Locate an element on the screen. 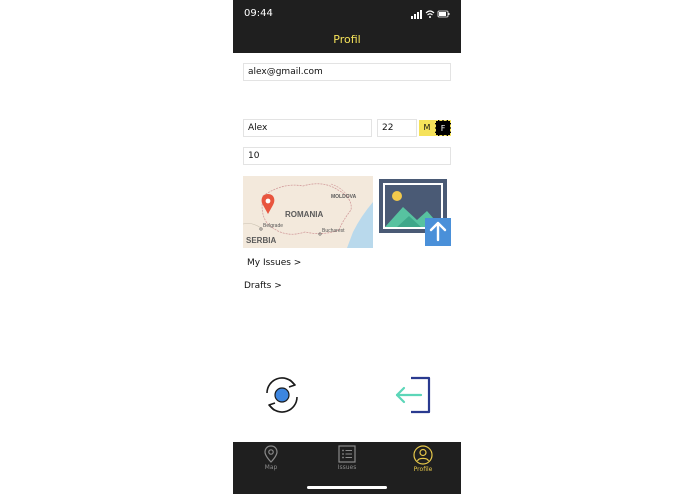  map-label-bucharest: Bucharest is located at coordinates (333, 231).